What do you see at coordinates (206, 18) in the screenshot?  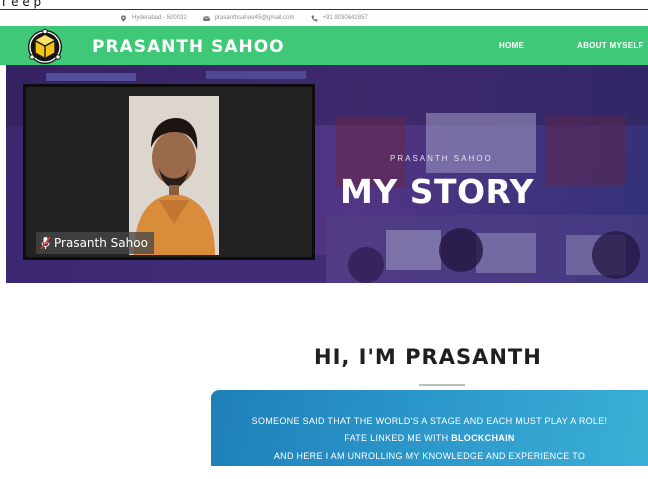 I see `envelope-icon` at bounding box center [206, 18].